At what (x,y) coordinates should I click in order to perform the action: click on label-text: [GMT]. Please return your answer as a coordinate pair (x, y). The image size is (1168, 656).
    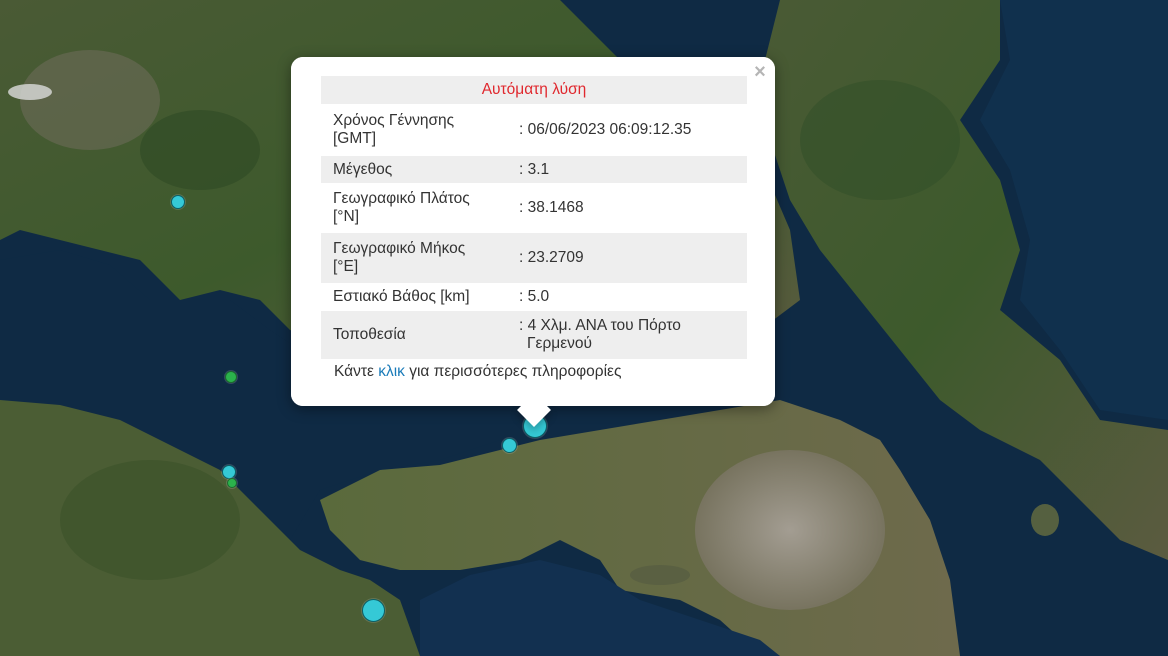
    Looking at the image, I should click on (355, 138).